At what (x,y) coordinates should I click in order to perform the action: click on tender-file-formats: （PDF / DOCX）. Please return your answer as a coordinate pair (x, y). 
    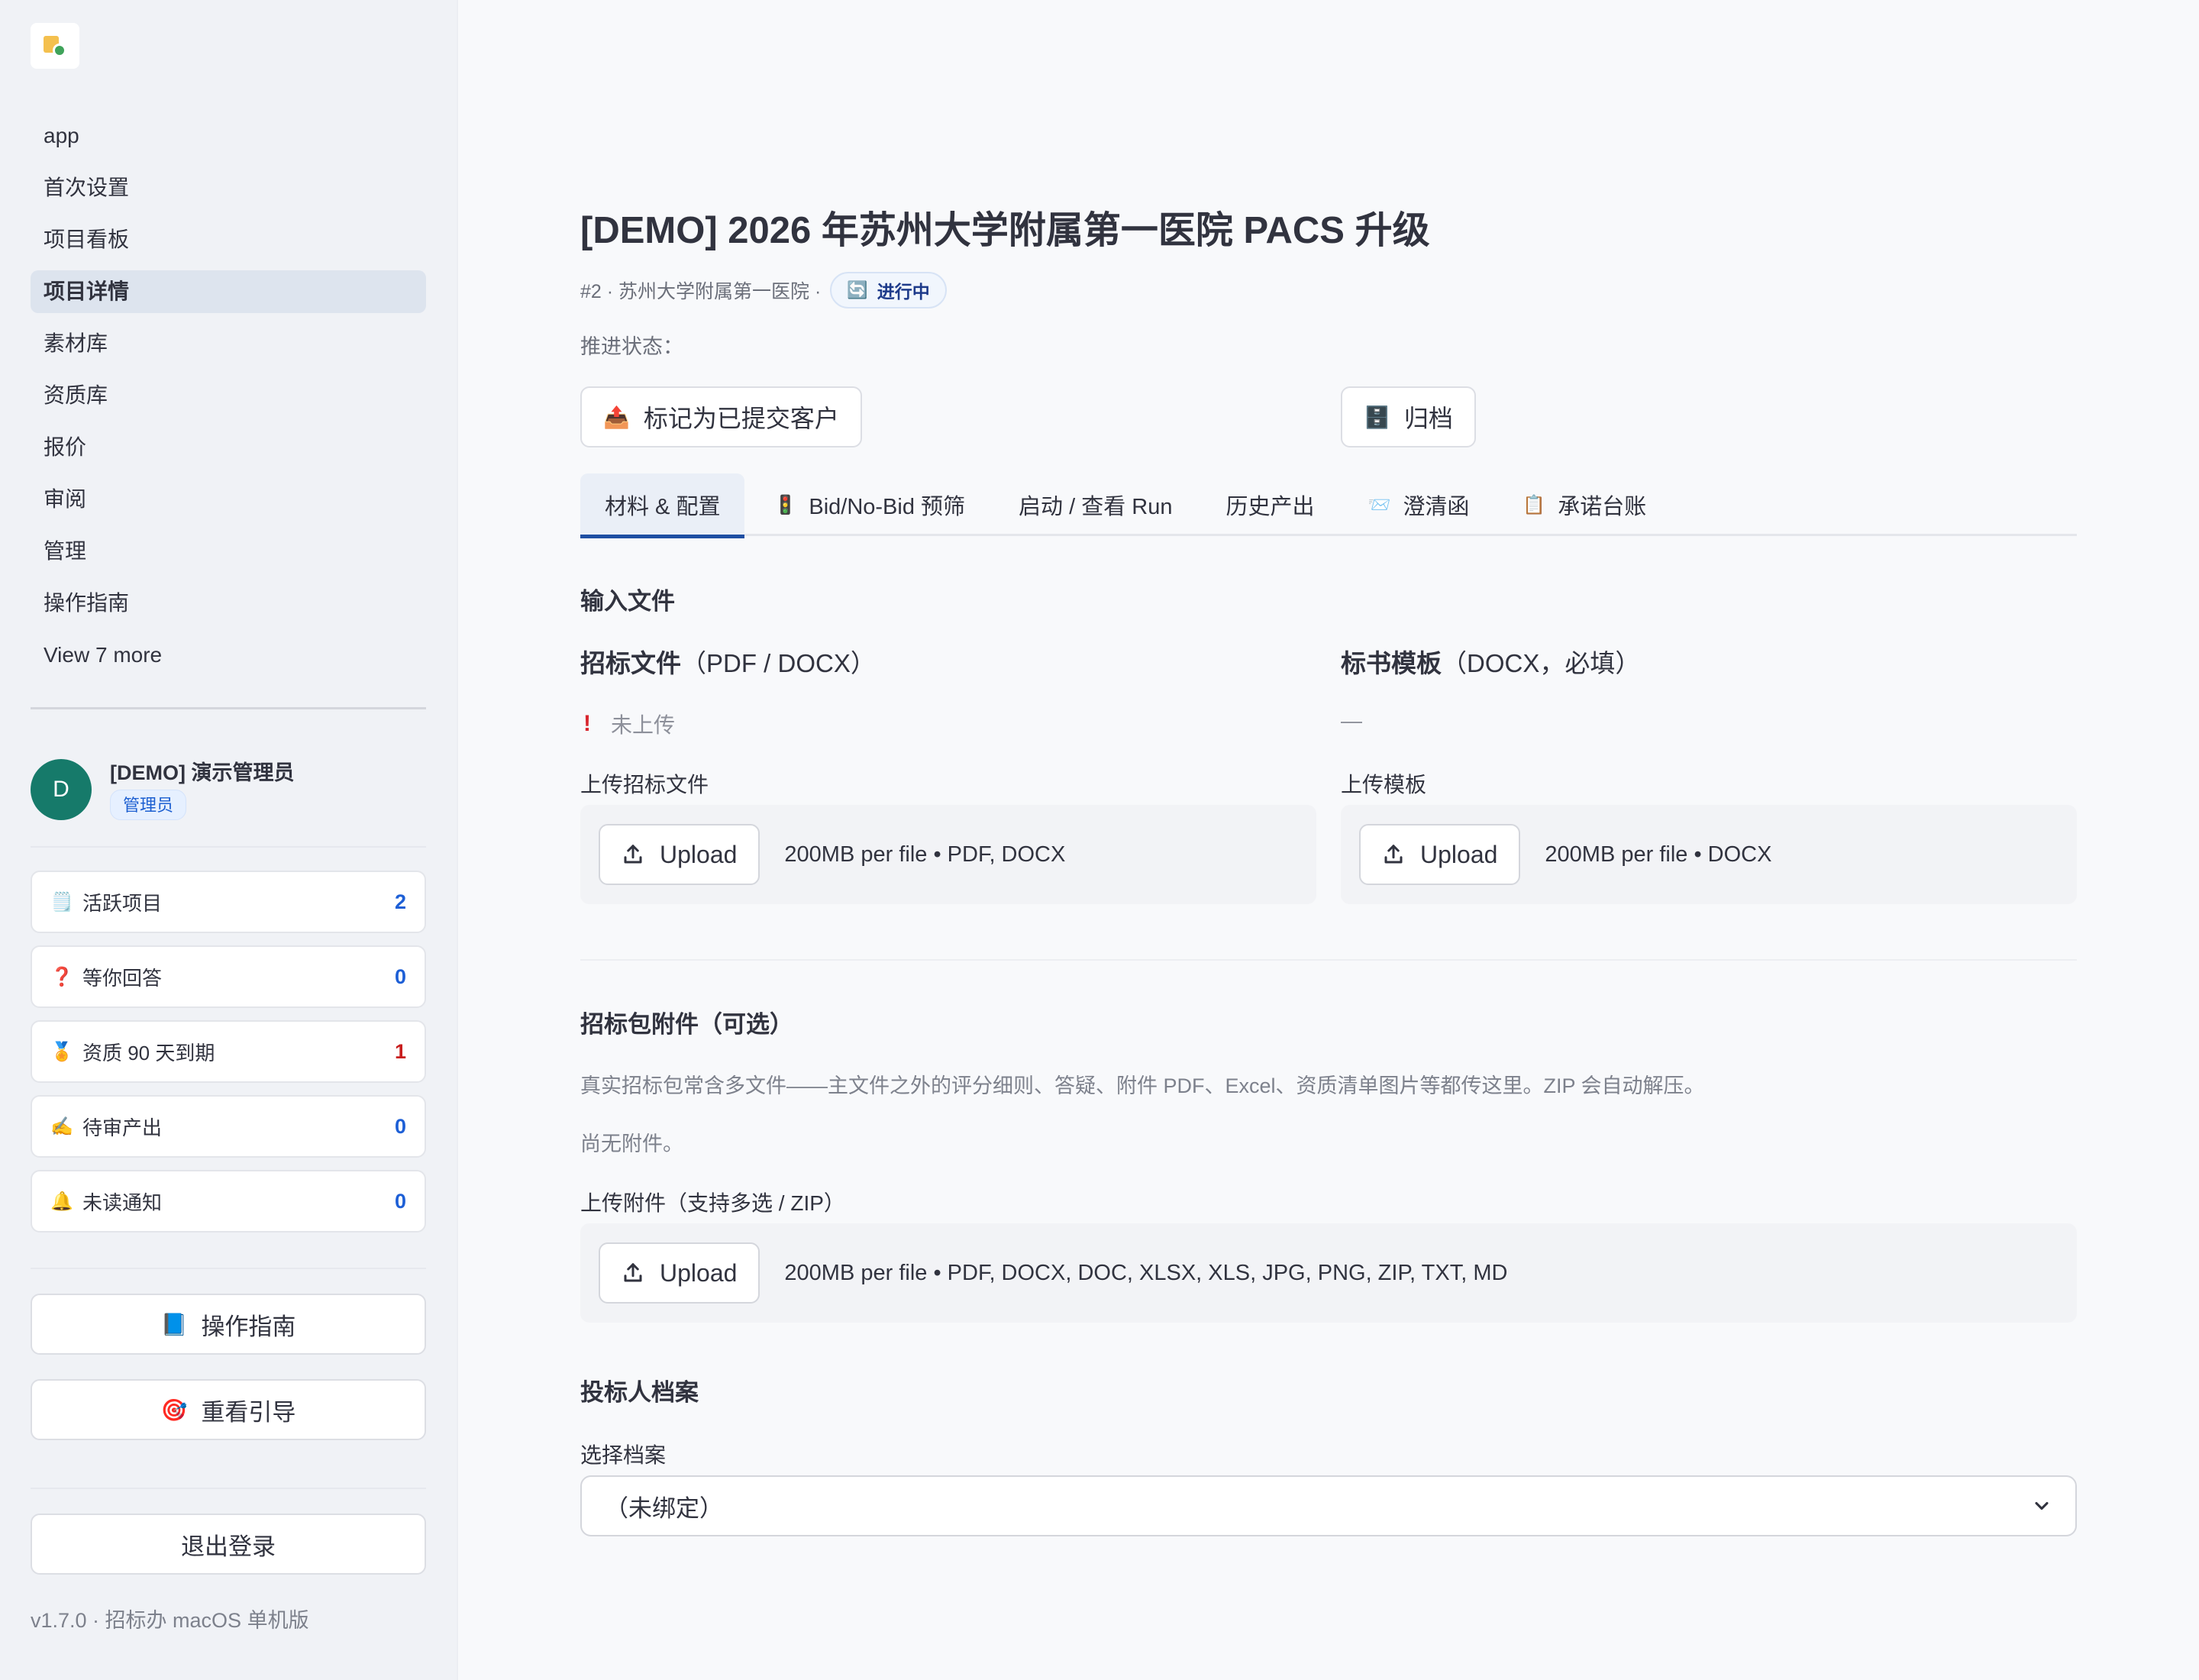
    Looking at the image, I should click on (779, 663).